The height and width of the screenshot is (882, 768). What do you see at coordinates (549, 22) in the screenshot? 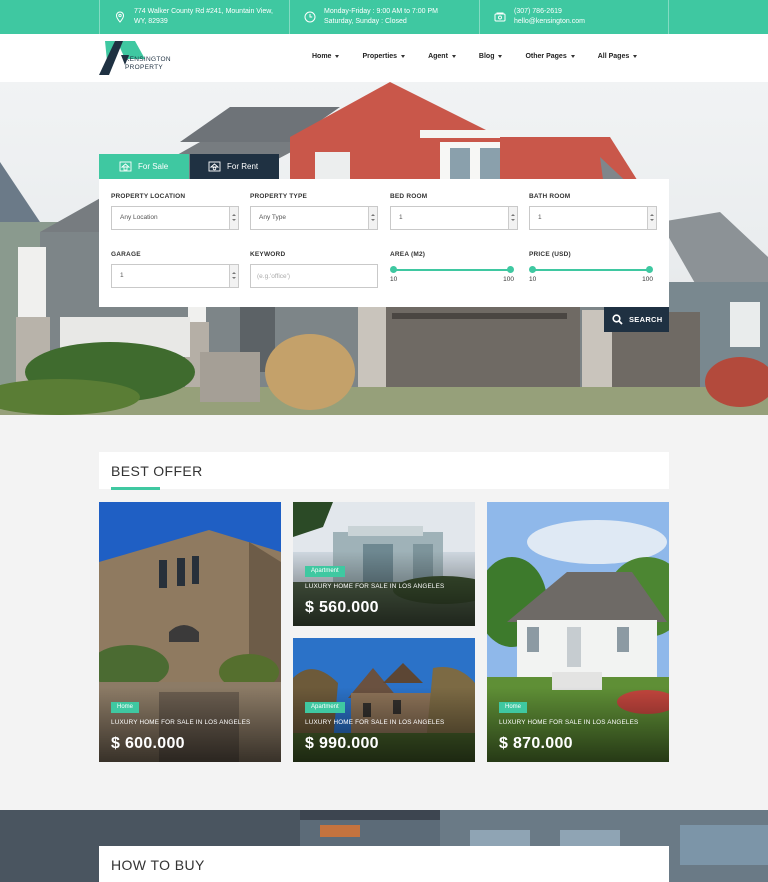
I see `email-address: hello@kensington.com` at bounding box center [549, 22].